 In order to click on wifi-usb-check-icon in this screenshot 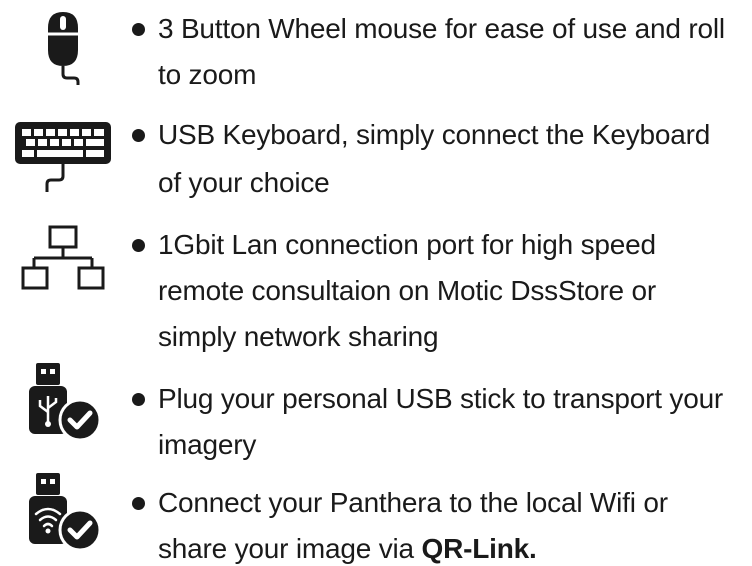, I will do `click(65, 512)`.